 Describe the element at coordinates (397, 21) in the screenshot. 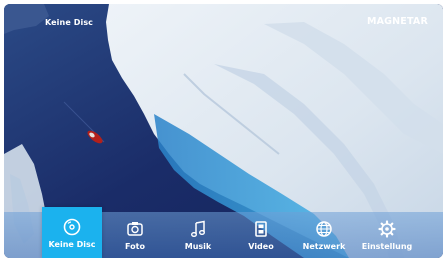

I see `brand-logo: MAGNETAR` at that location.